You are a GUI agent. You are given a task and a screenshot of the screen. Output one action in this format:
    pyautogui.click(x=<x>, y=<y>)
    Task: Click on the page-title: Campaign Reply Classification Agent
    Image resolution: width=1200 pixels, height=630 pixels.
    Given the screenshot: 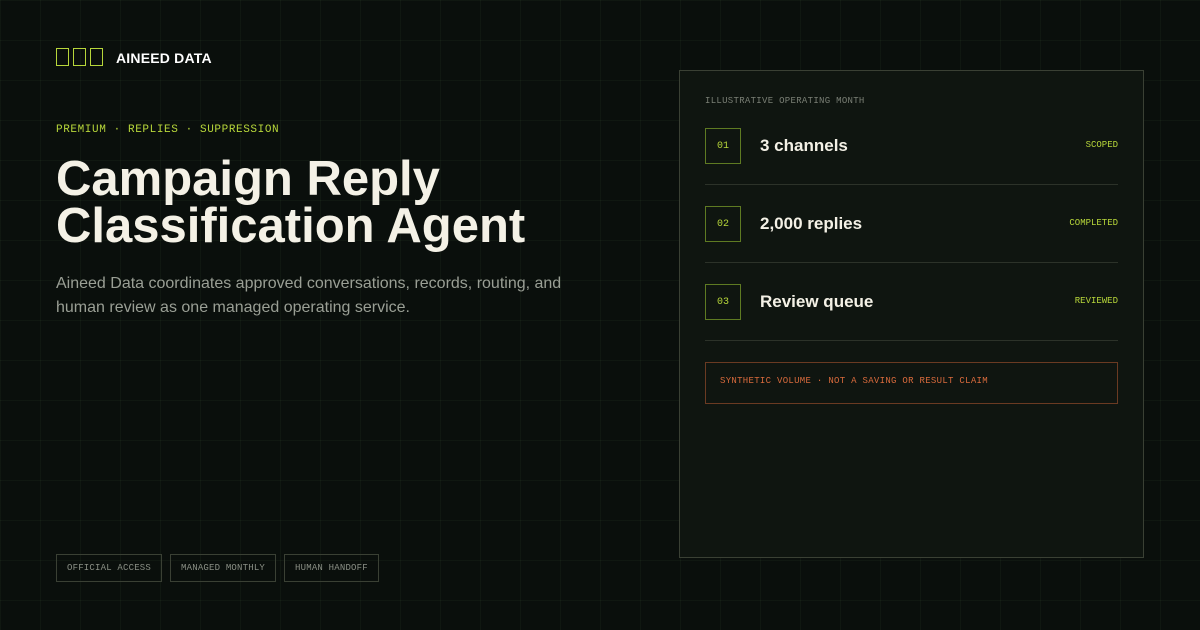 What is the action you would take?
    pyautogui.click(x=346, y=202)
    